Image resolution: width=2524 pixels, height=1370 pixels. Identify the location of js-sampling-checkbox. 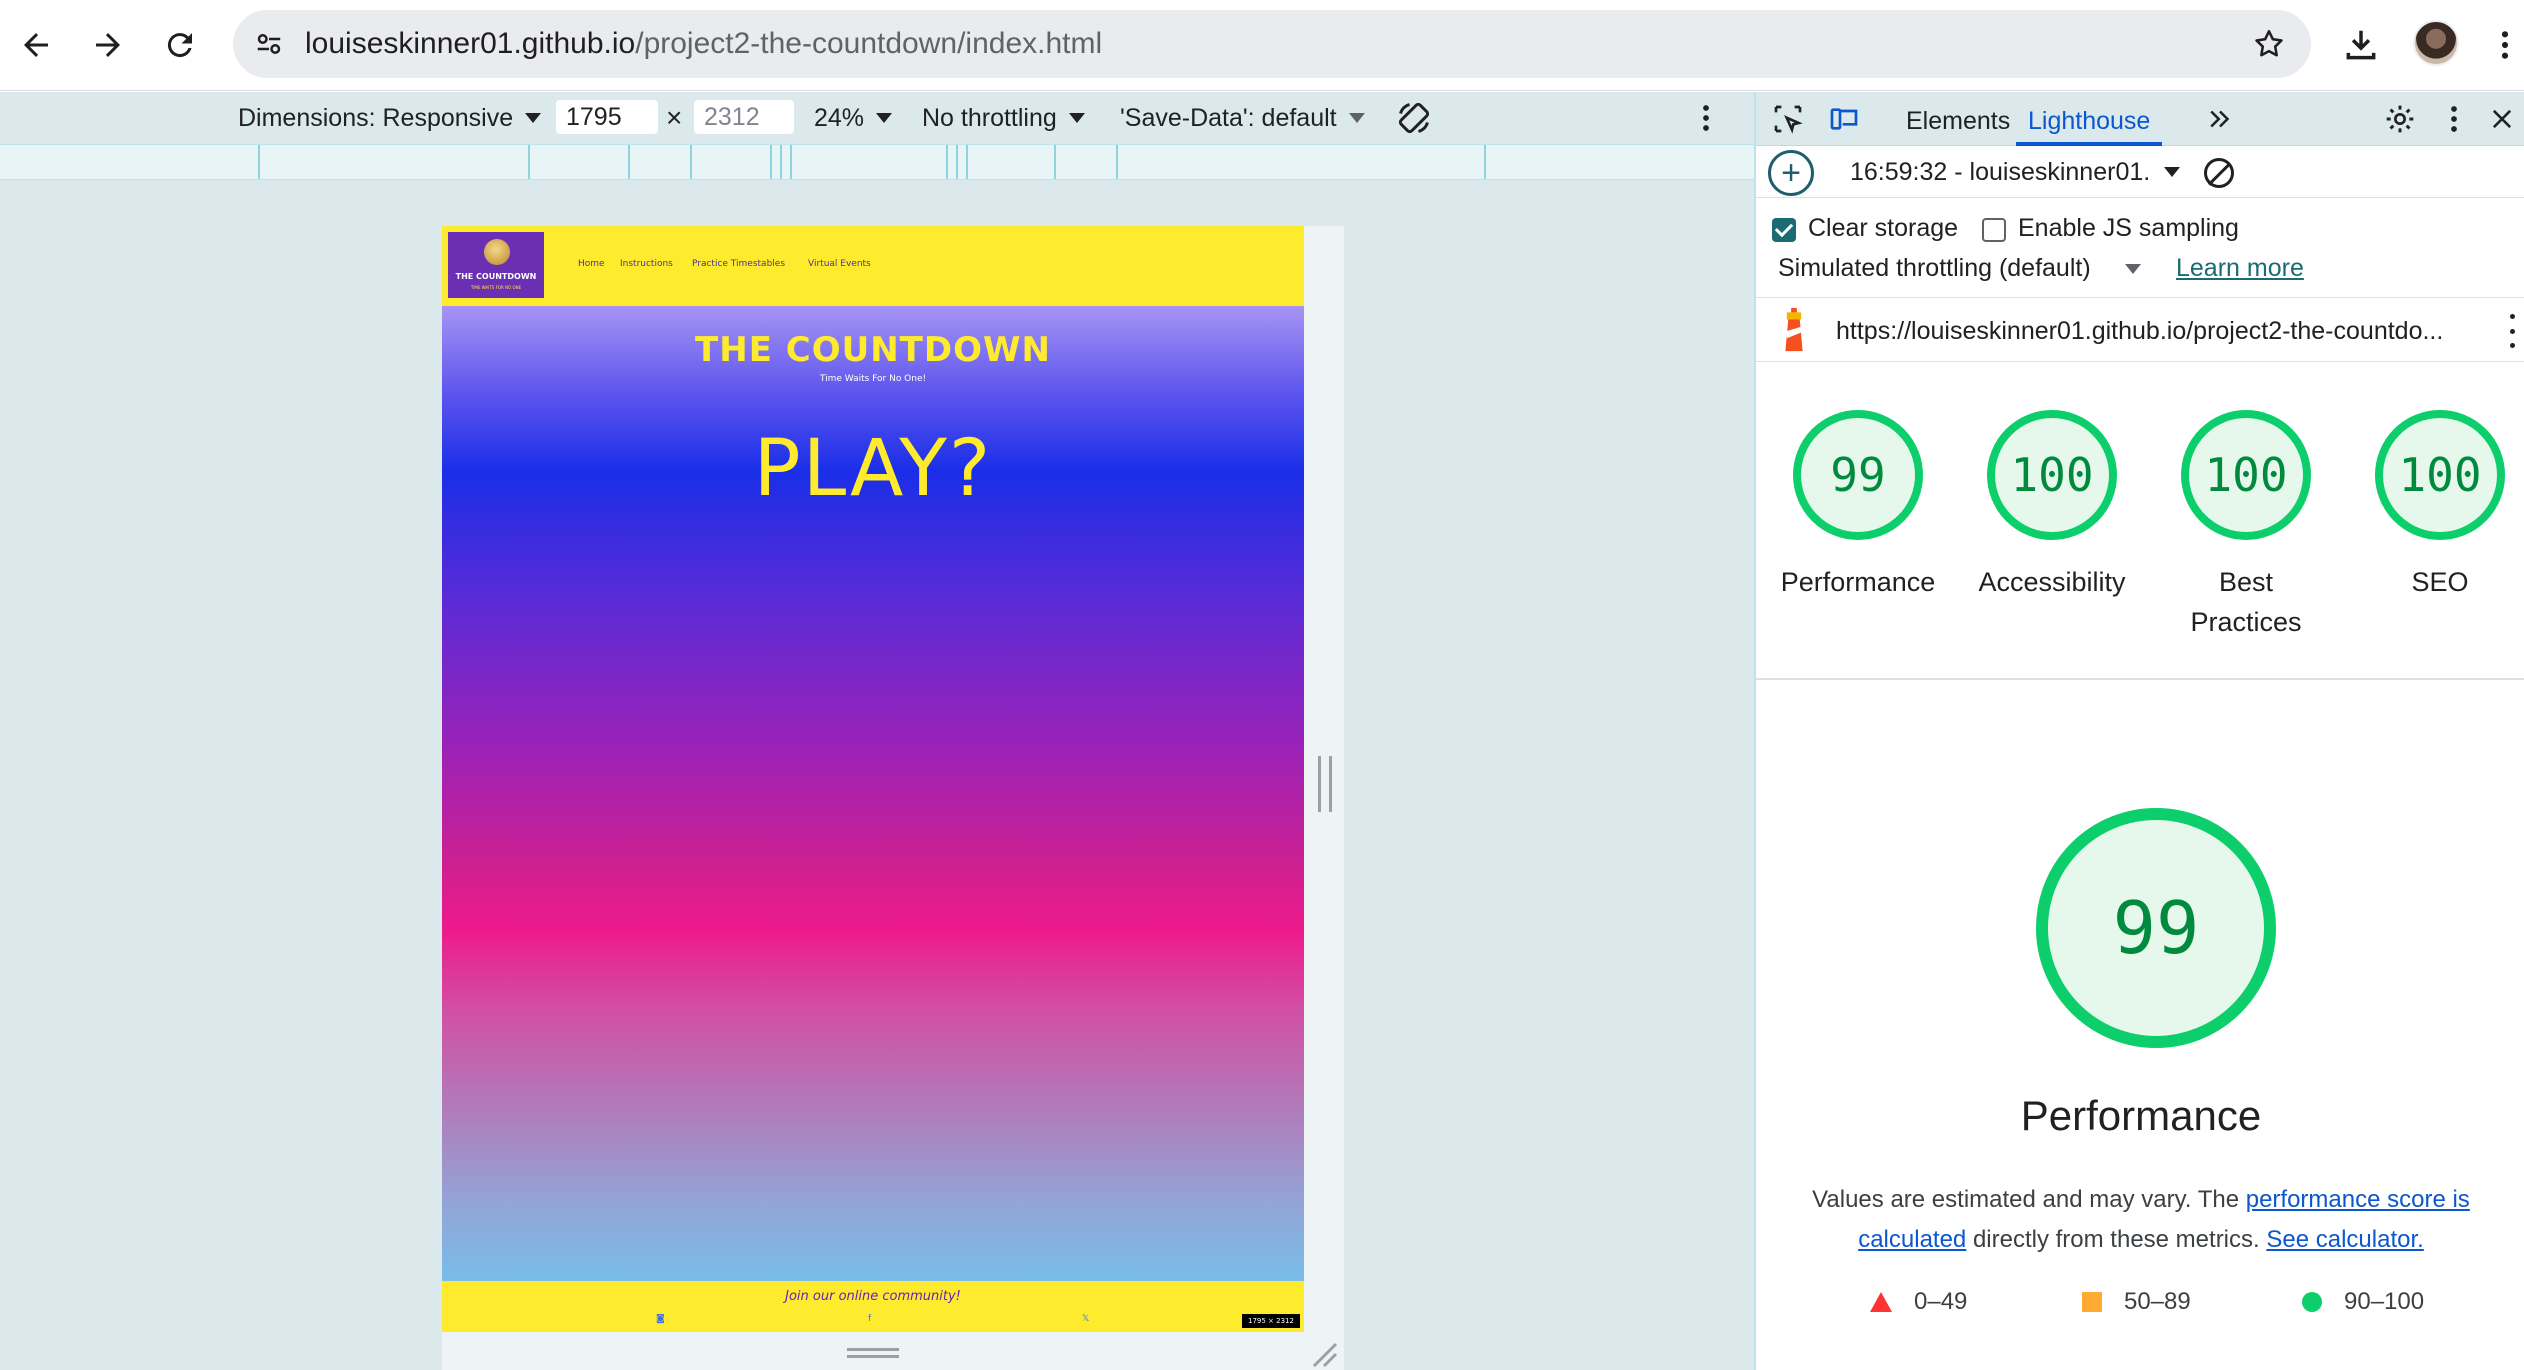
(1994, 230).